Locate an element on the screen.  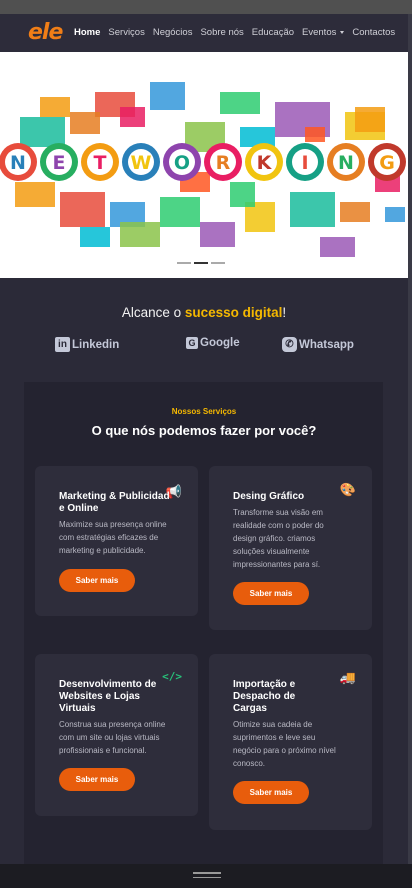
nav-item-negocios: Negócios is located at coordinates (173, 32).